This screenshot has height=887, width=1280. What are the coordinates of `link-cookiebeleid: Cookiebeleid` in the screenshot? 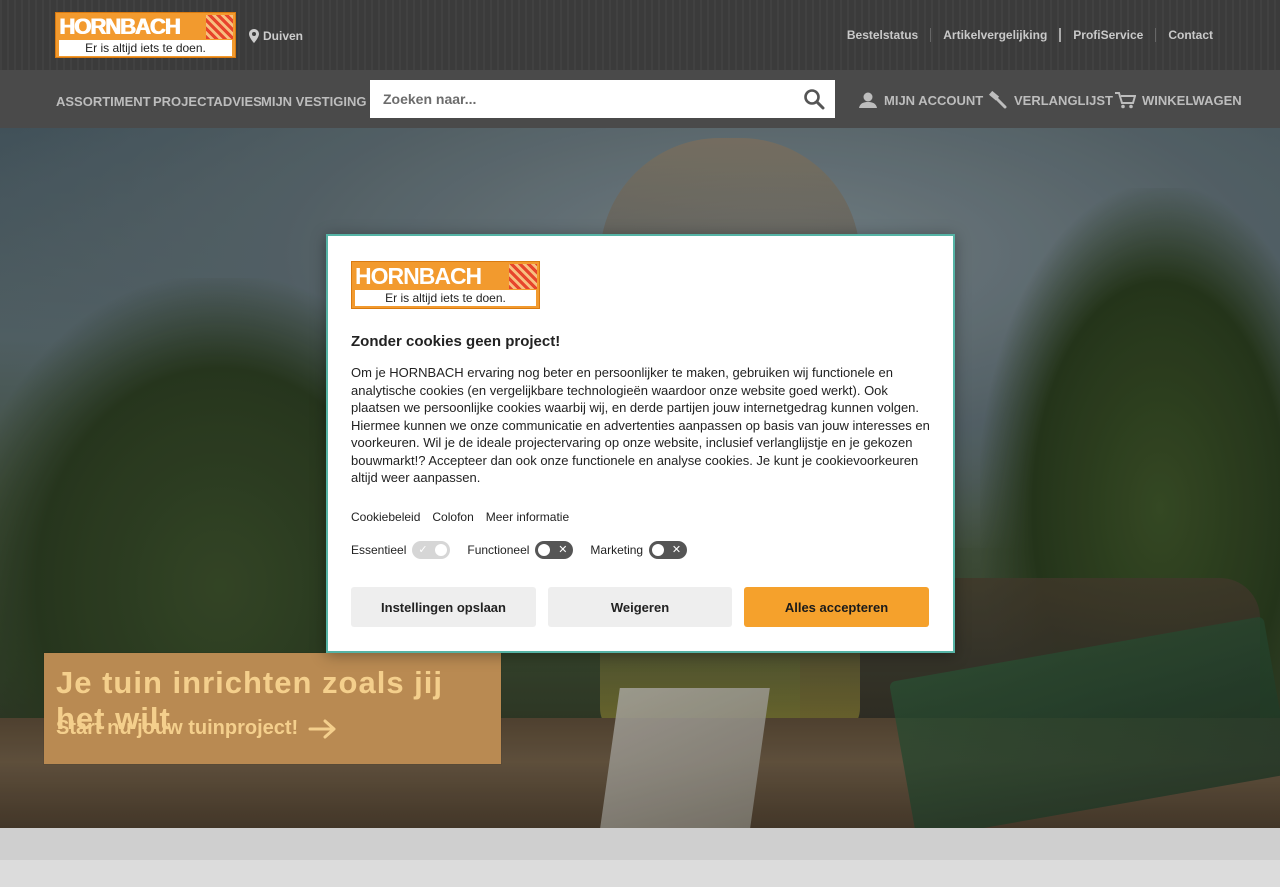 It's located at (385, 517).